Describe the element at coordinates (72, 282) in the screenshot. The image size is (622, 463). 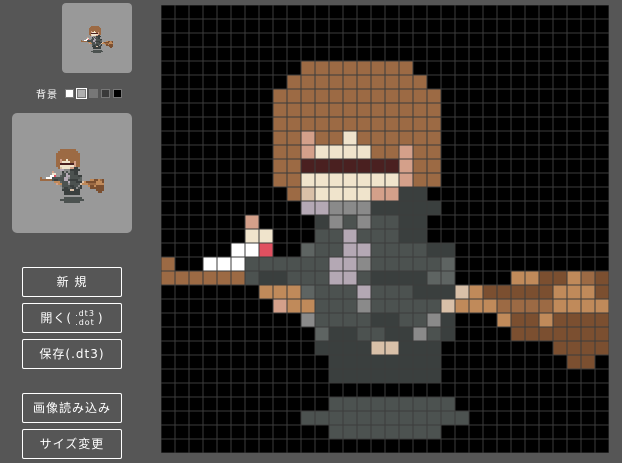
I see `new-button: 新 規` at that location.